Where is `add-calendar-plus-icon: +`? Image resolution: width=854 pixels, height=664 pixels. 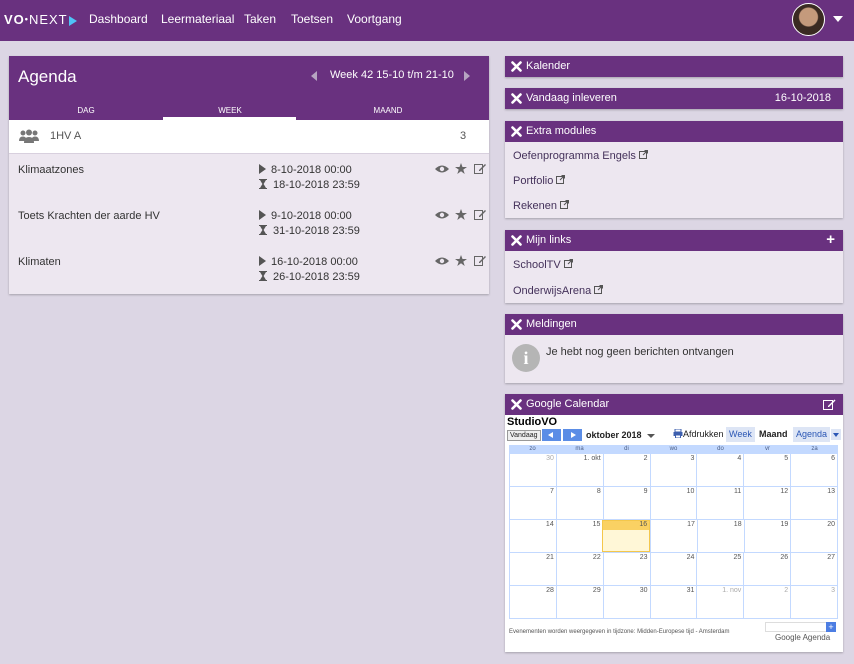 add-calendar-plus-icon: + is located at coordinates (831, 627).